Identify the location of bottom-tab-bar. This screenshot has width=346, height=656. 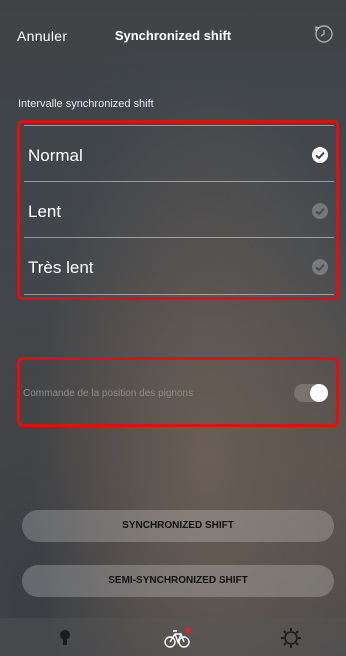
(173, 637).